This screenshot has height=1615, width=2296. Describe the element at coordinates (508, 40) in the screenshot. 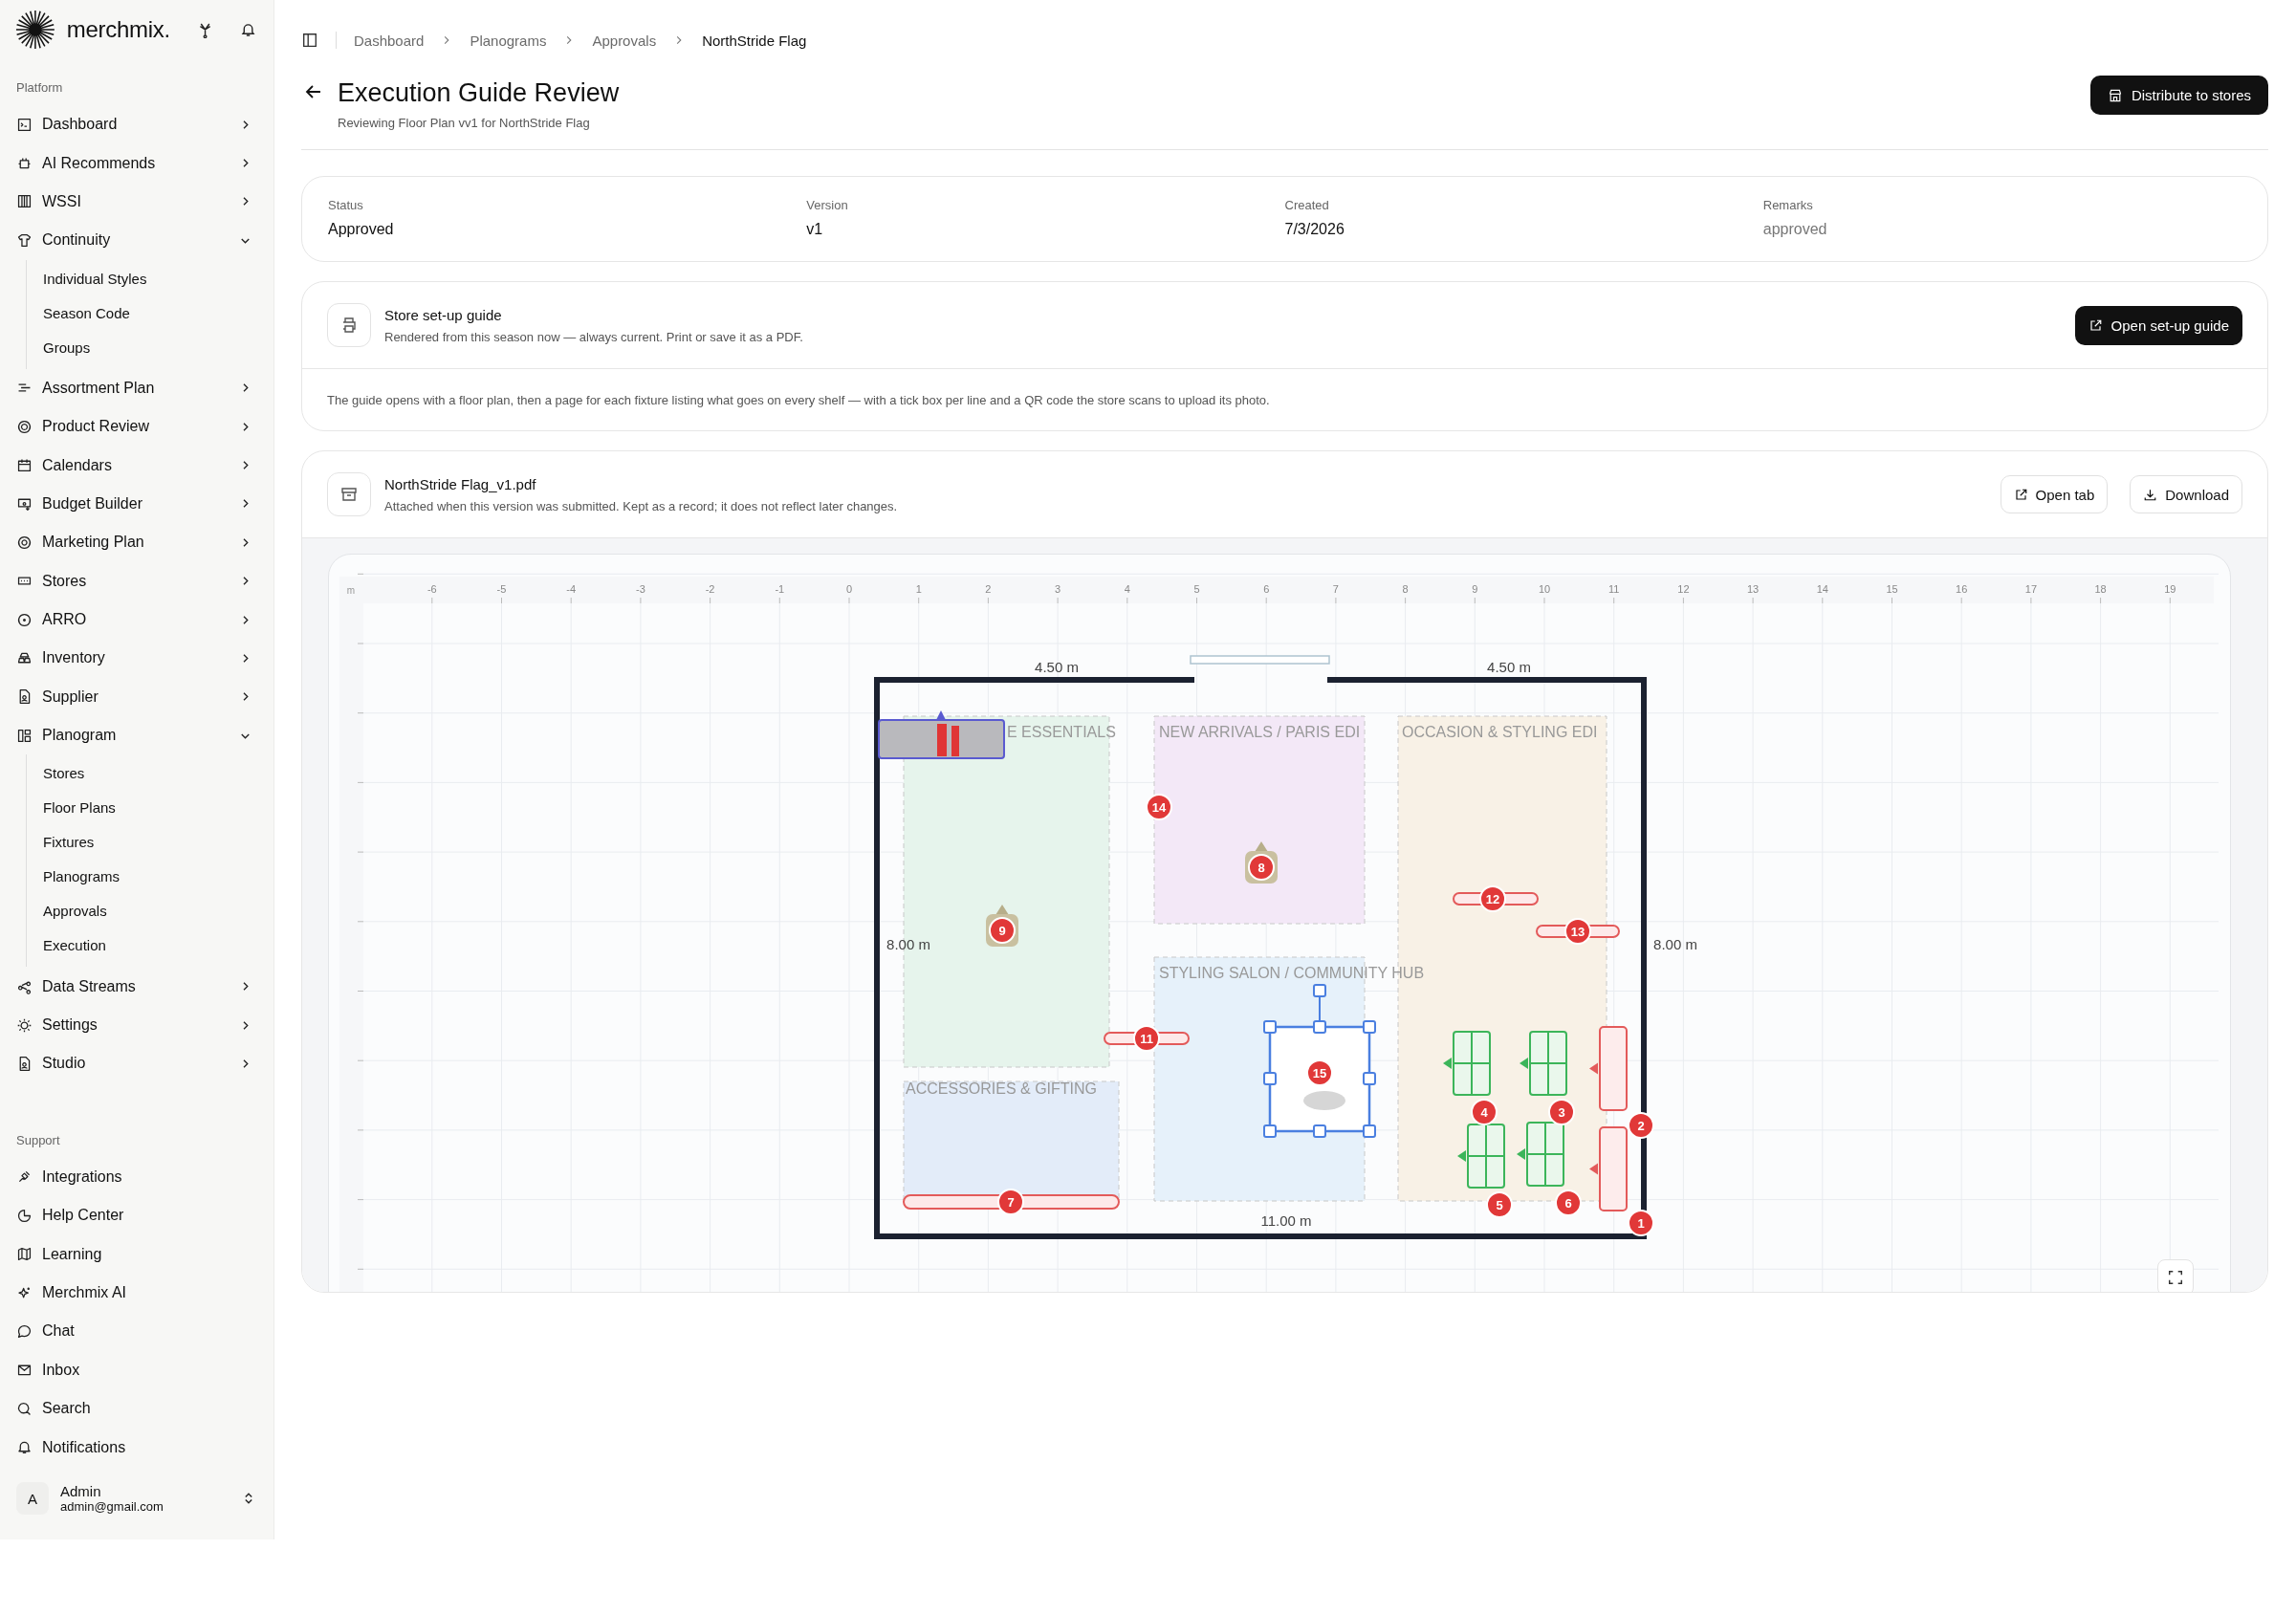

I see `breadcrumb-link: Planograms` at that location.